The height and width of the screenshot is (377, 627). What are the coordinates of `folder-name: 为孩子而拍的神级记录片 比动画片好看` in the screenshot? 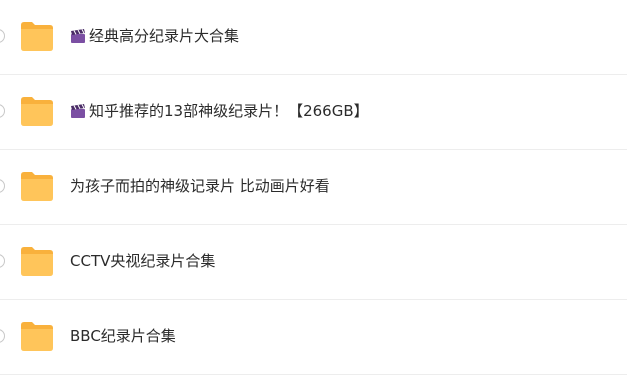 It's located at (200, 186).